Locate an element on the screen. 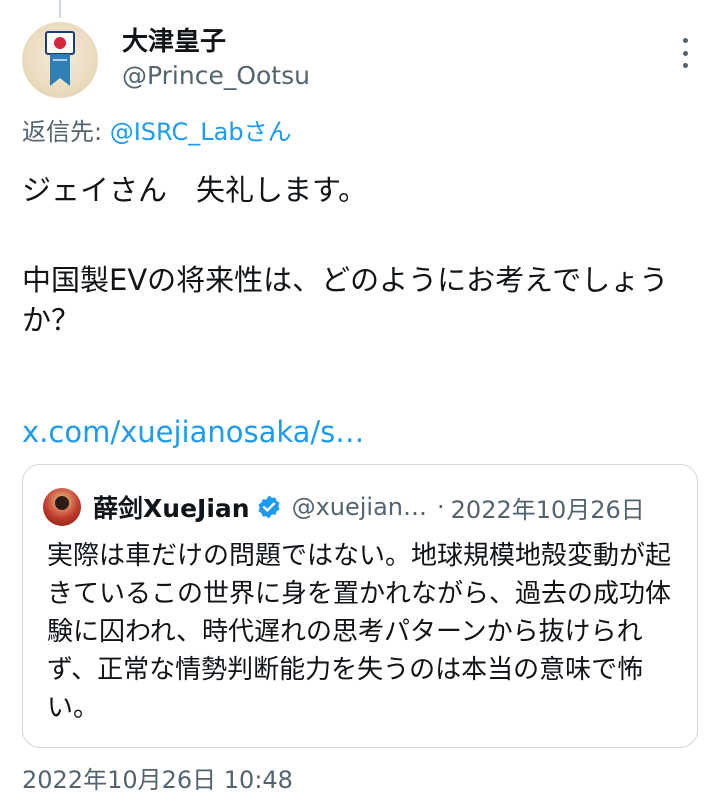 The height and width of the screenshot is (810, 720). quoted-tweet-date: 2022年10月26日 is located at coordinates (547, 509).